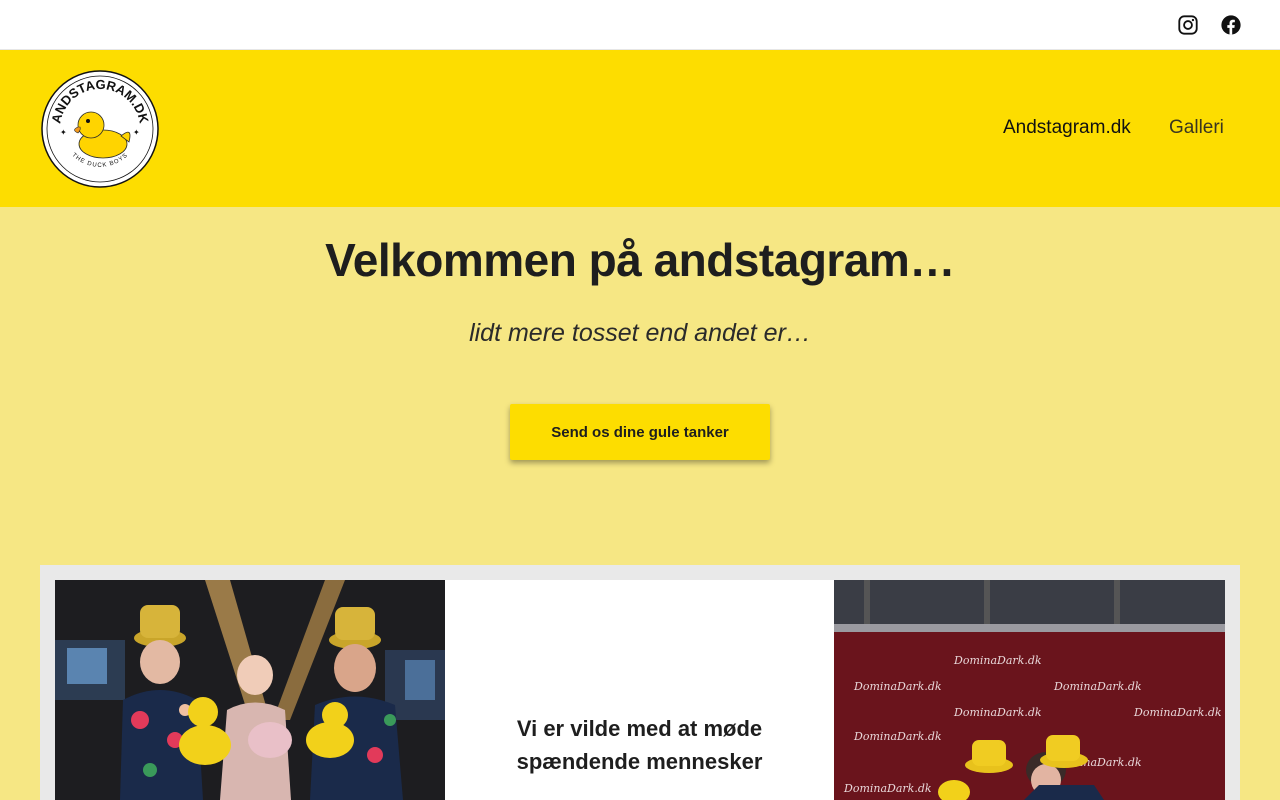  I want to click on top-bar, so click(640, 25).